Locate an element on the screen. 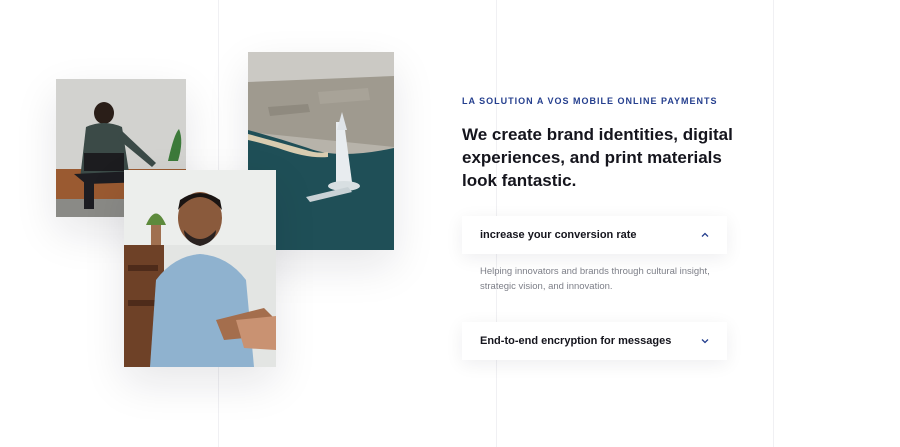 This screenshot has height=447, width=900. chevron-up-icon is located at coordinates (705, 235).